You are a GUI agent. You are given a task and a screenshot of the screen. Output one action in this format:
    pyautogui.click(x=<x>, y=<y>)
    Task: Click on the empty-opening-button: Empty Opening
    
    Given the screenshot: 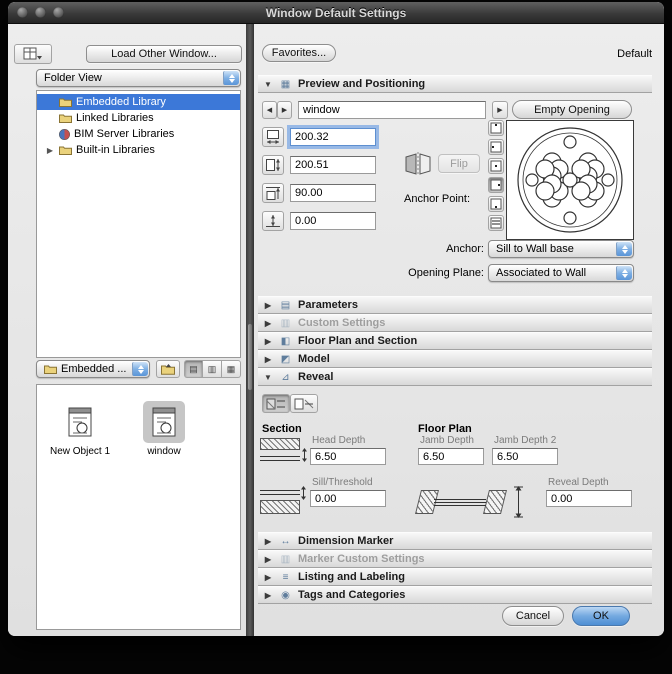 What is the action you would take?
    pyautogui.click(x=572, y=109)
    